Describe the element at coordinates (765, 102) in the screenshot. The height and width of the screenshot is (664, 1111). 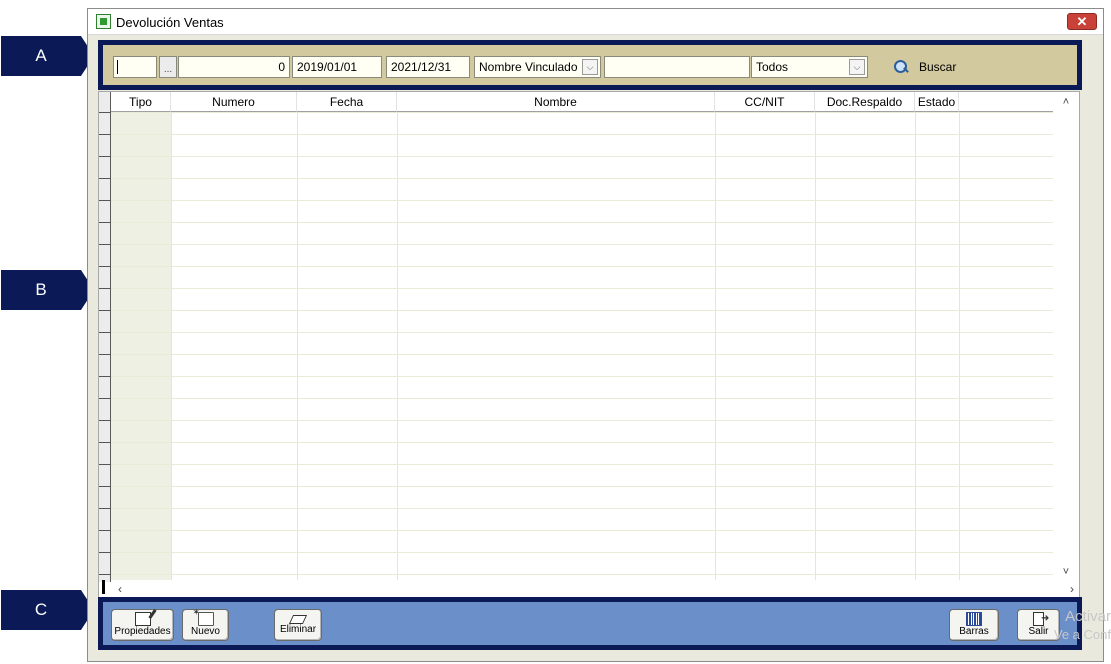
I see `column-header-cc-nit: CC/NIT` at that location.